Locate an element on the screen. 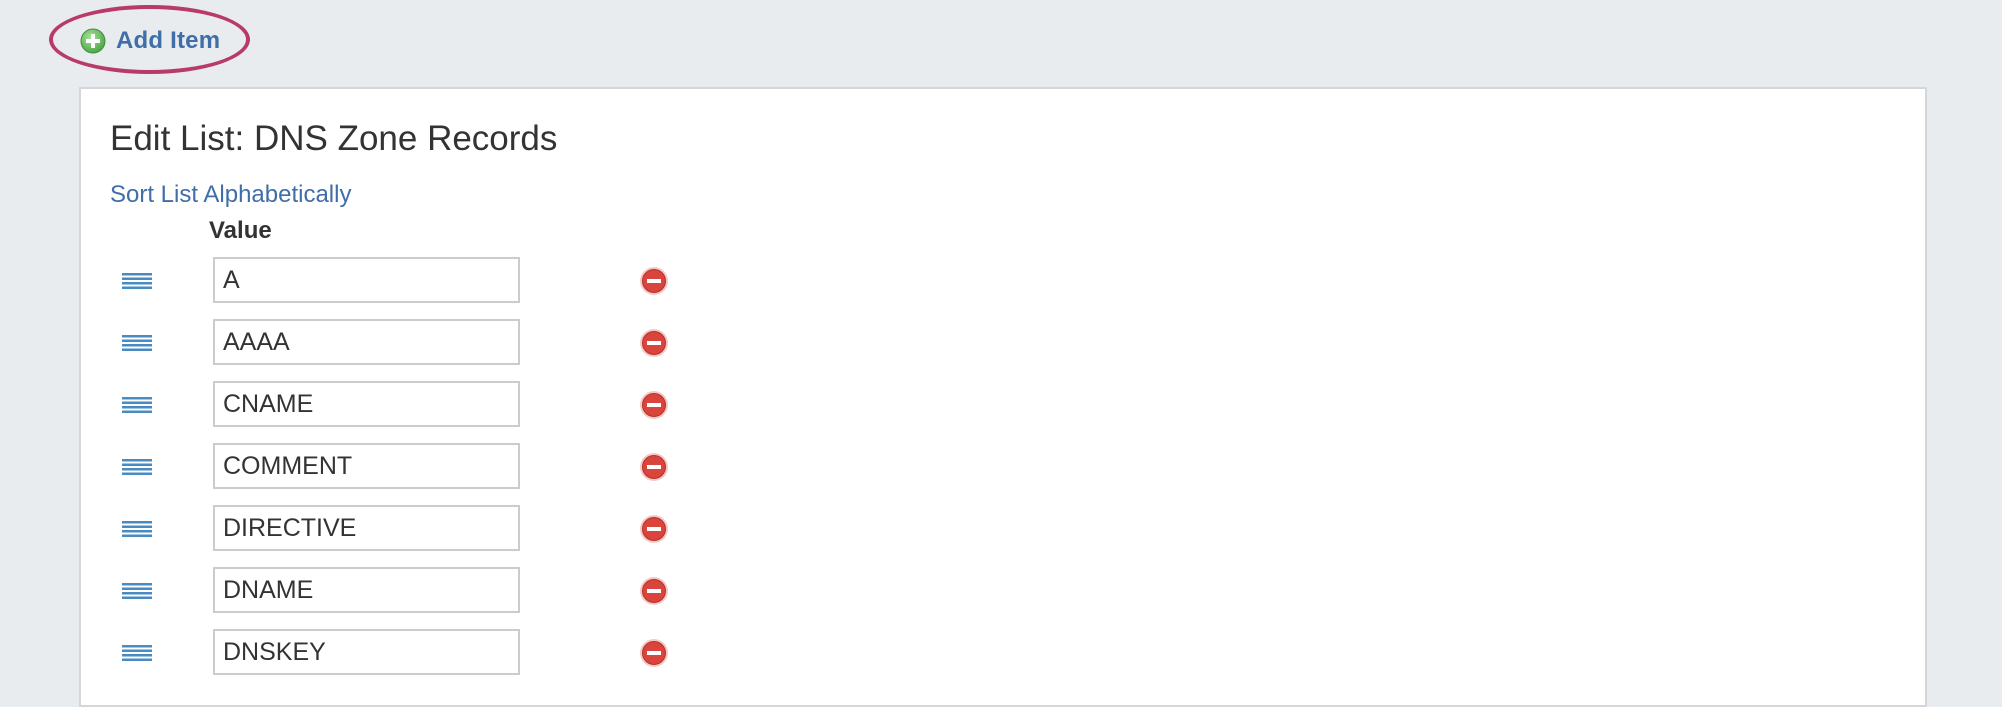 This screenshot has width=2002, height=707. add-item-label: Add Item is located at coordinates (168, 40).